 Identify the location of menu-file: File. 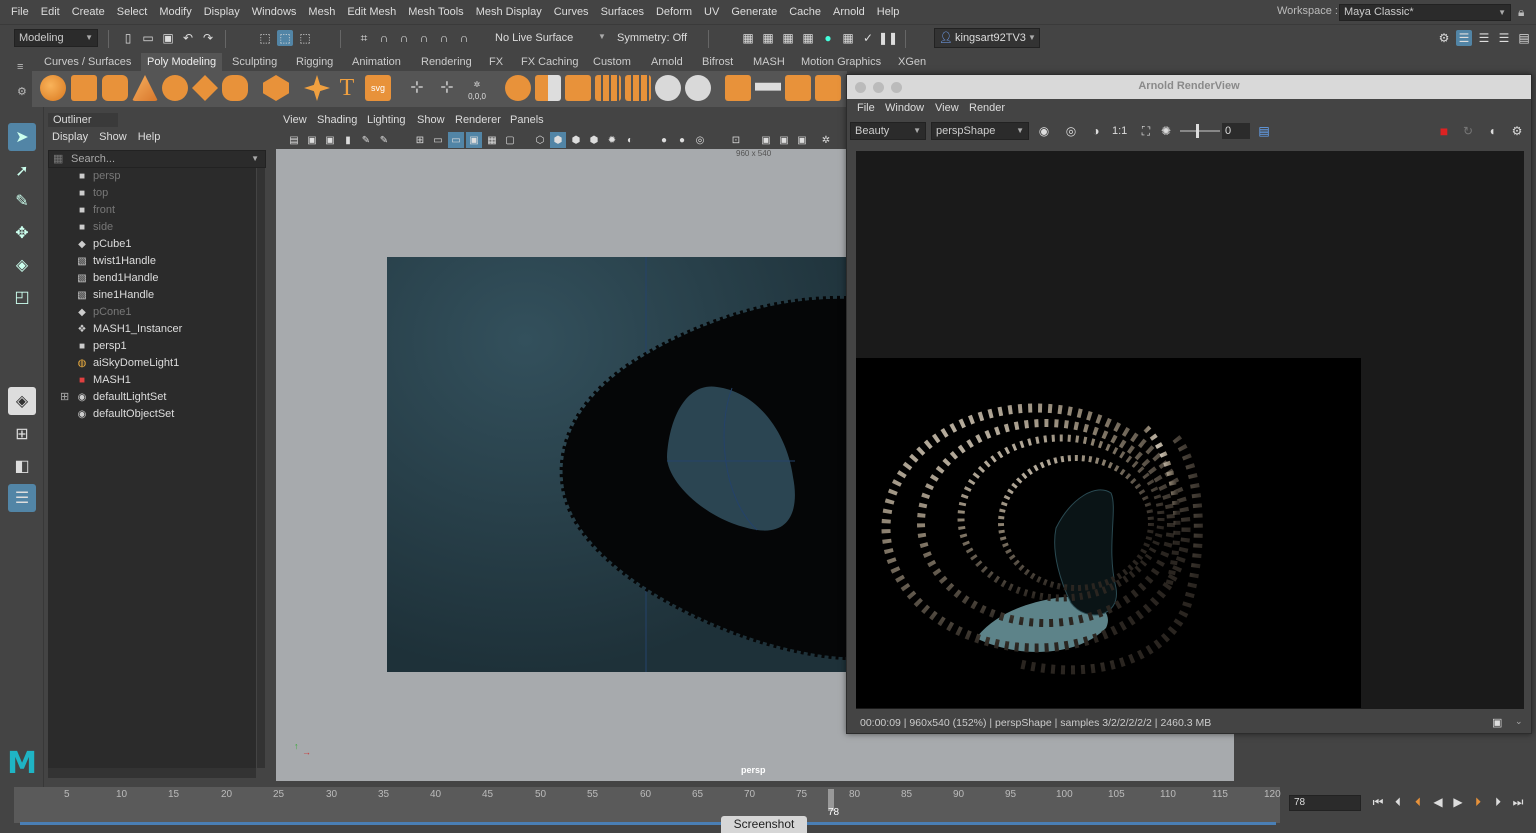
(20, 12).